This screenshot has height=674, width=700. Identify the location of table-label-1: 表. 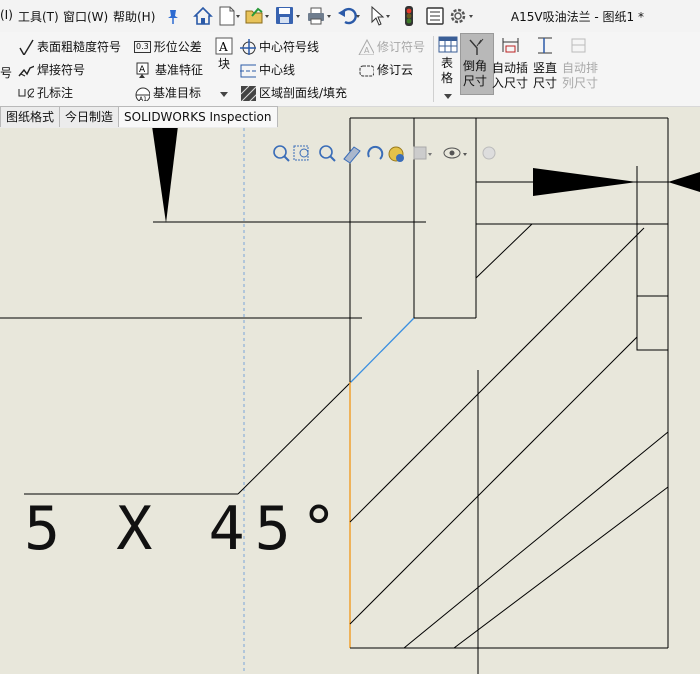
(447, 63).